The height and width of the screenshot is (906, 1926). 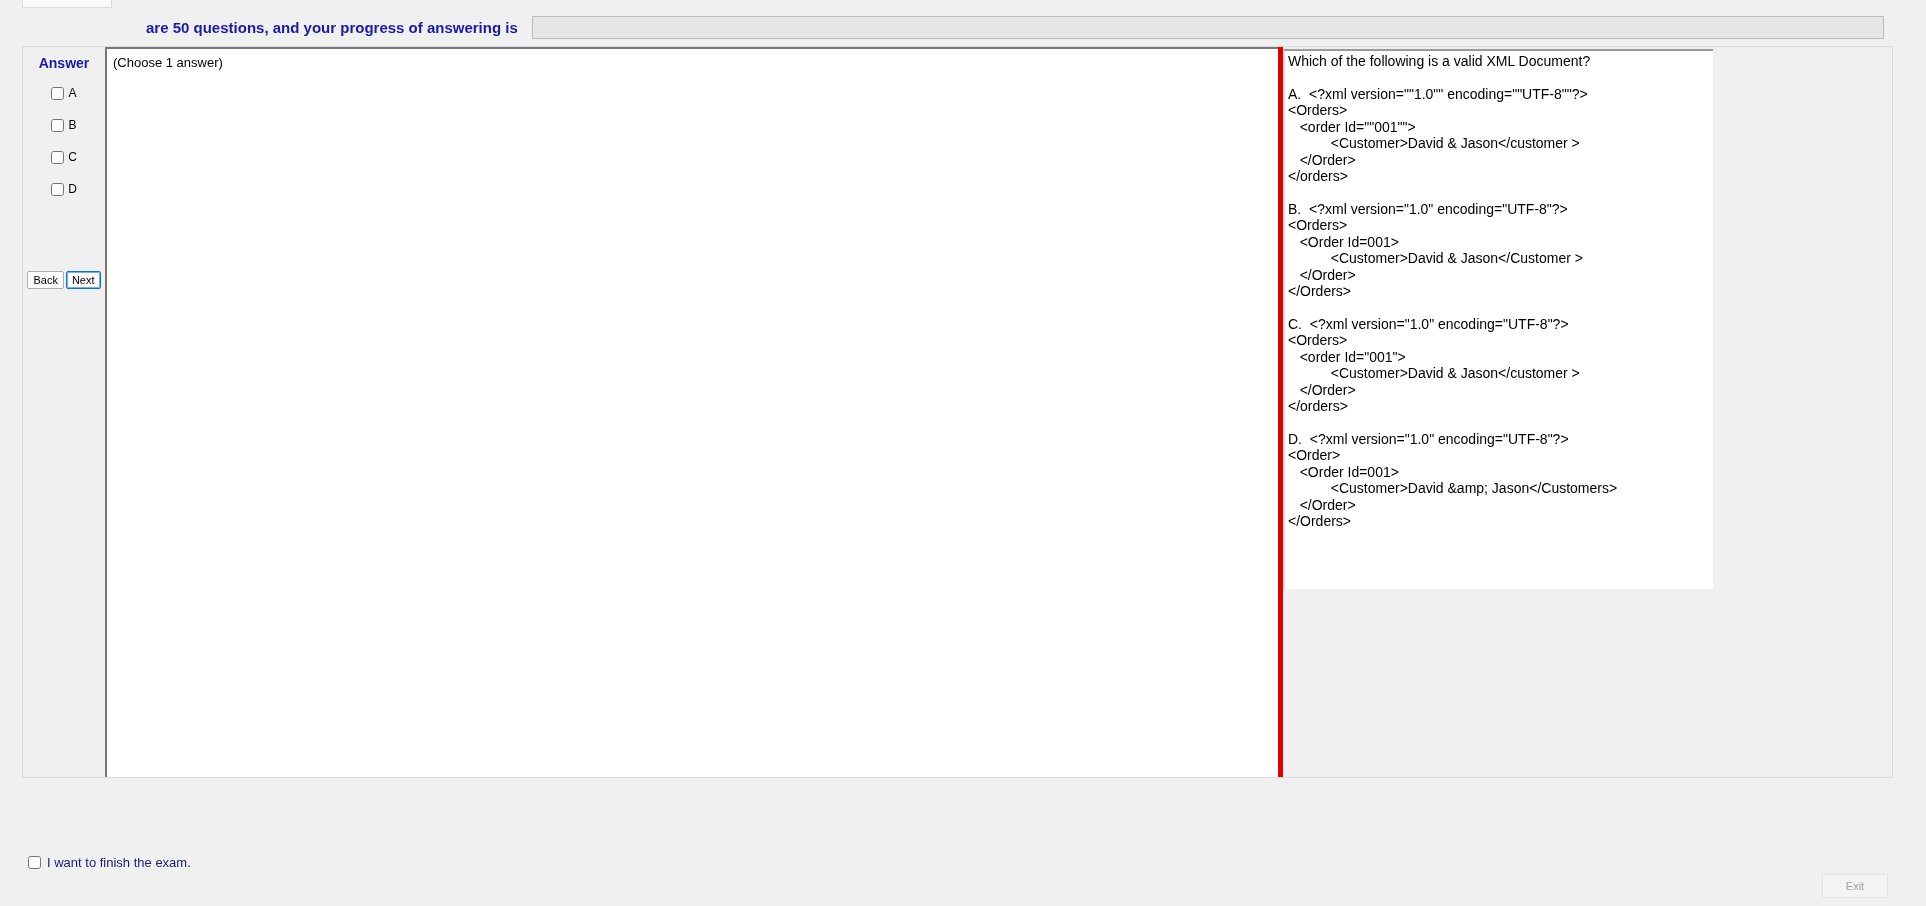 I want to click on option-text: D. <?xml version="1.0" encoding="UTF-8"?> <Order> <Order Id=001> <Customer>David &amp; Jason</Customers> </Order> </Orders>, so click(x=1453, y=480).